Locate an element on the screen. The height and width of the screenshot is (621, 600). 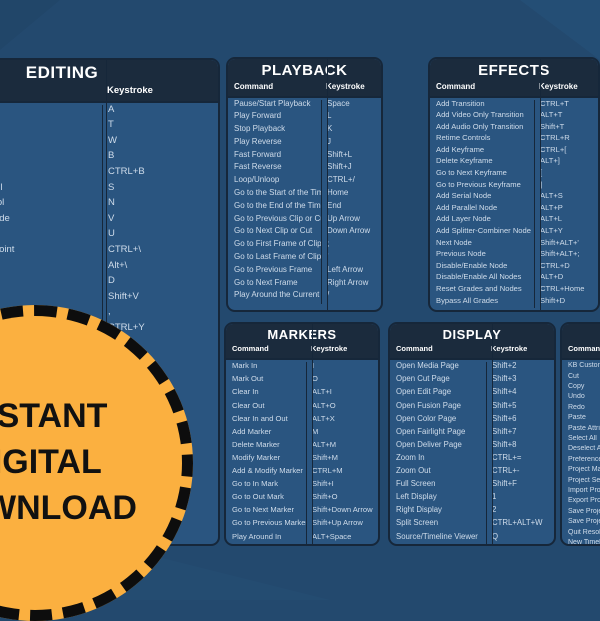
shortcut-keystroke: / is located at coordinates (351, 297).